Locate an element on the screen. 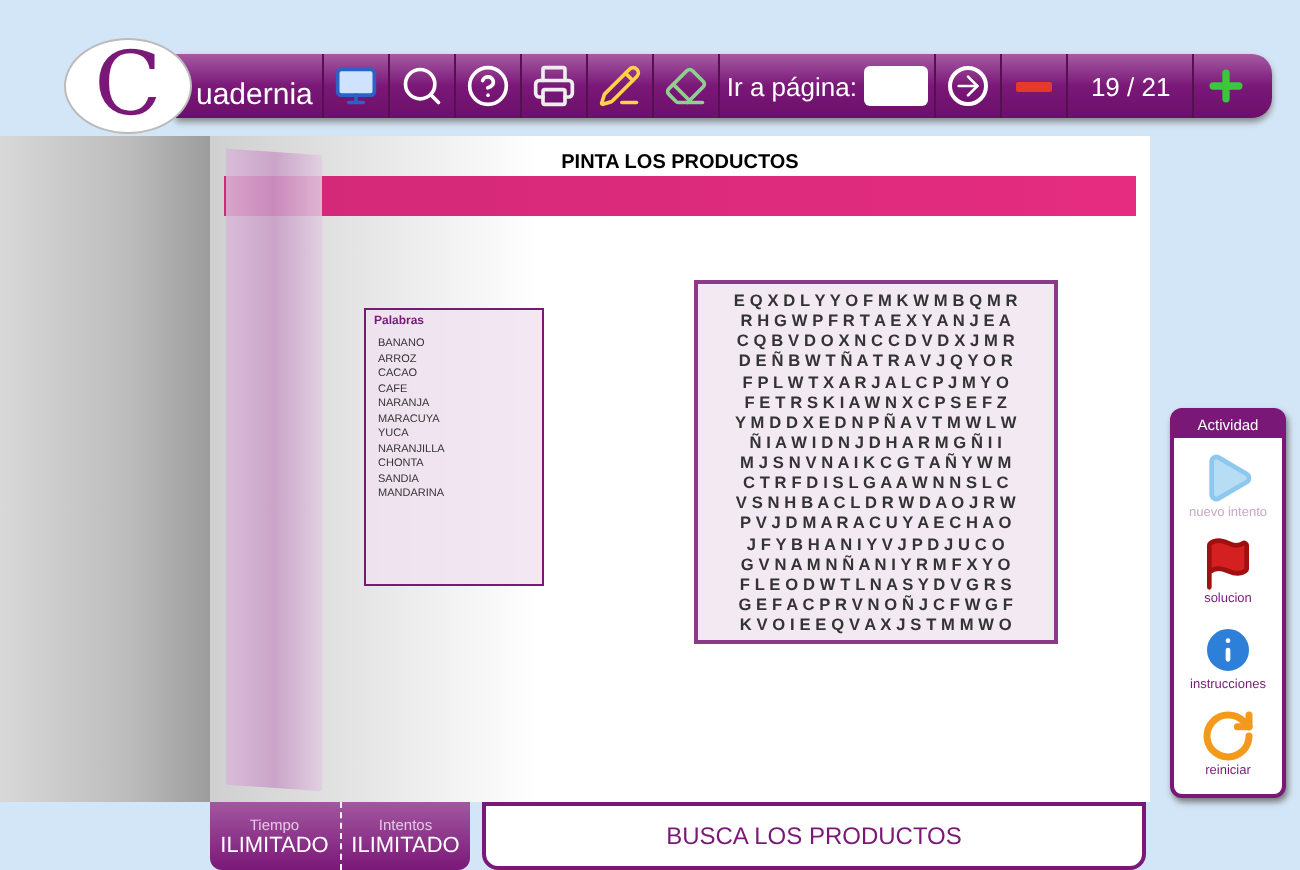 This screenshot has height=870, width=1300. letter-row-text: R H G W P F R T A E X Y A N J E A is located at coordinates (876, 320).